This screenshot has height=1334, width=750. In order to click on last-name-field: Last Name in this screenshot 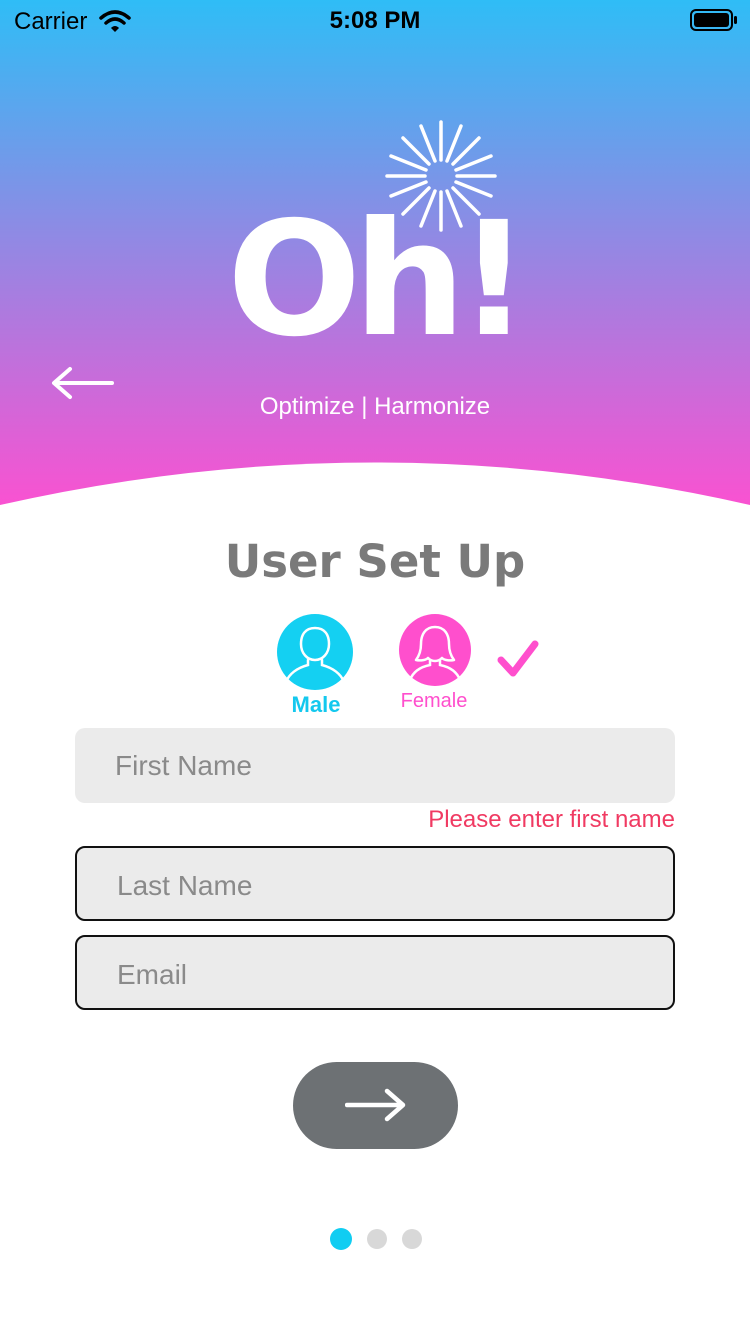, I will do `click(375, 883)`.